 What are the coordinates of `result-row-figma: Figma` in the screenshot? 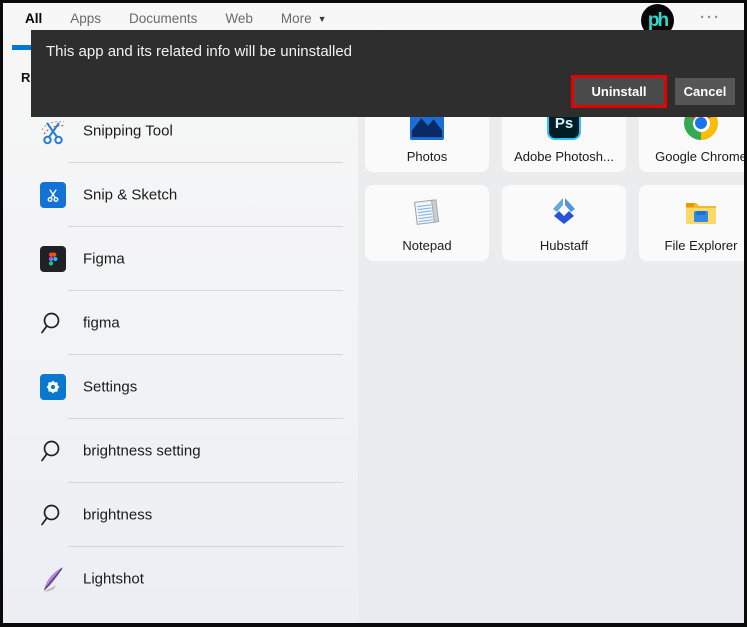 It's located at (182, 259).